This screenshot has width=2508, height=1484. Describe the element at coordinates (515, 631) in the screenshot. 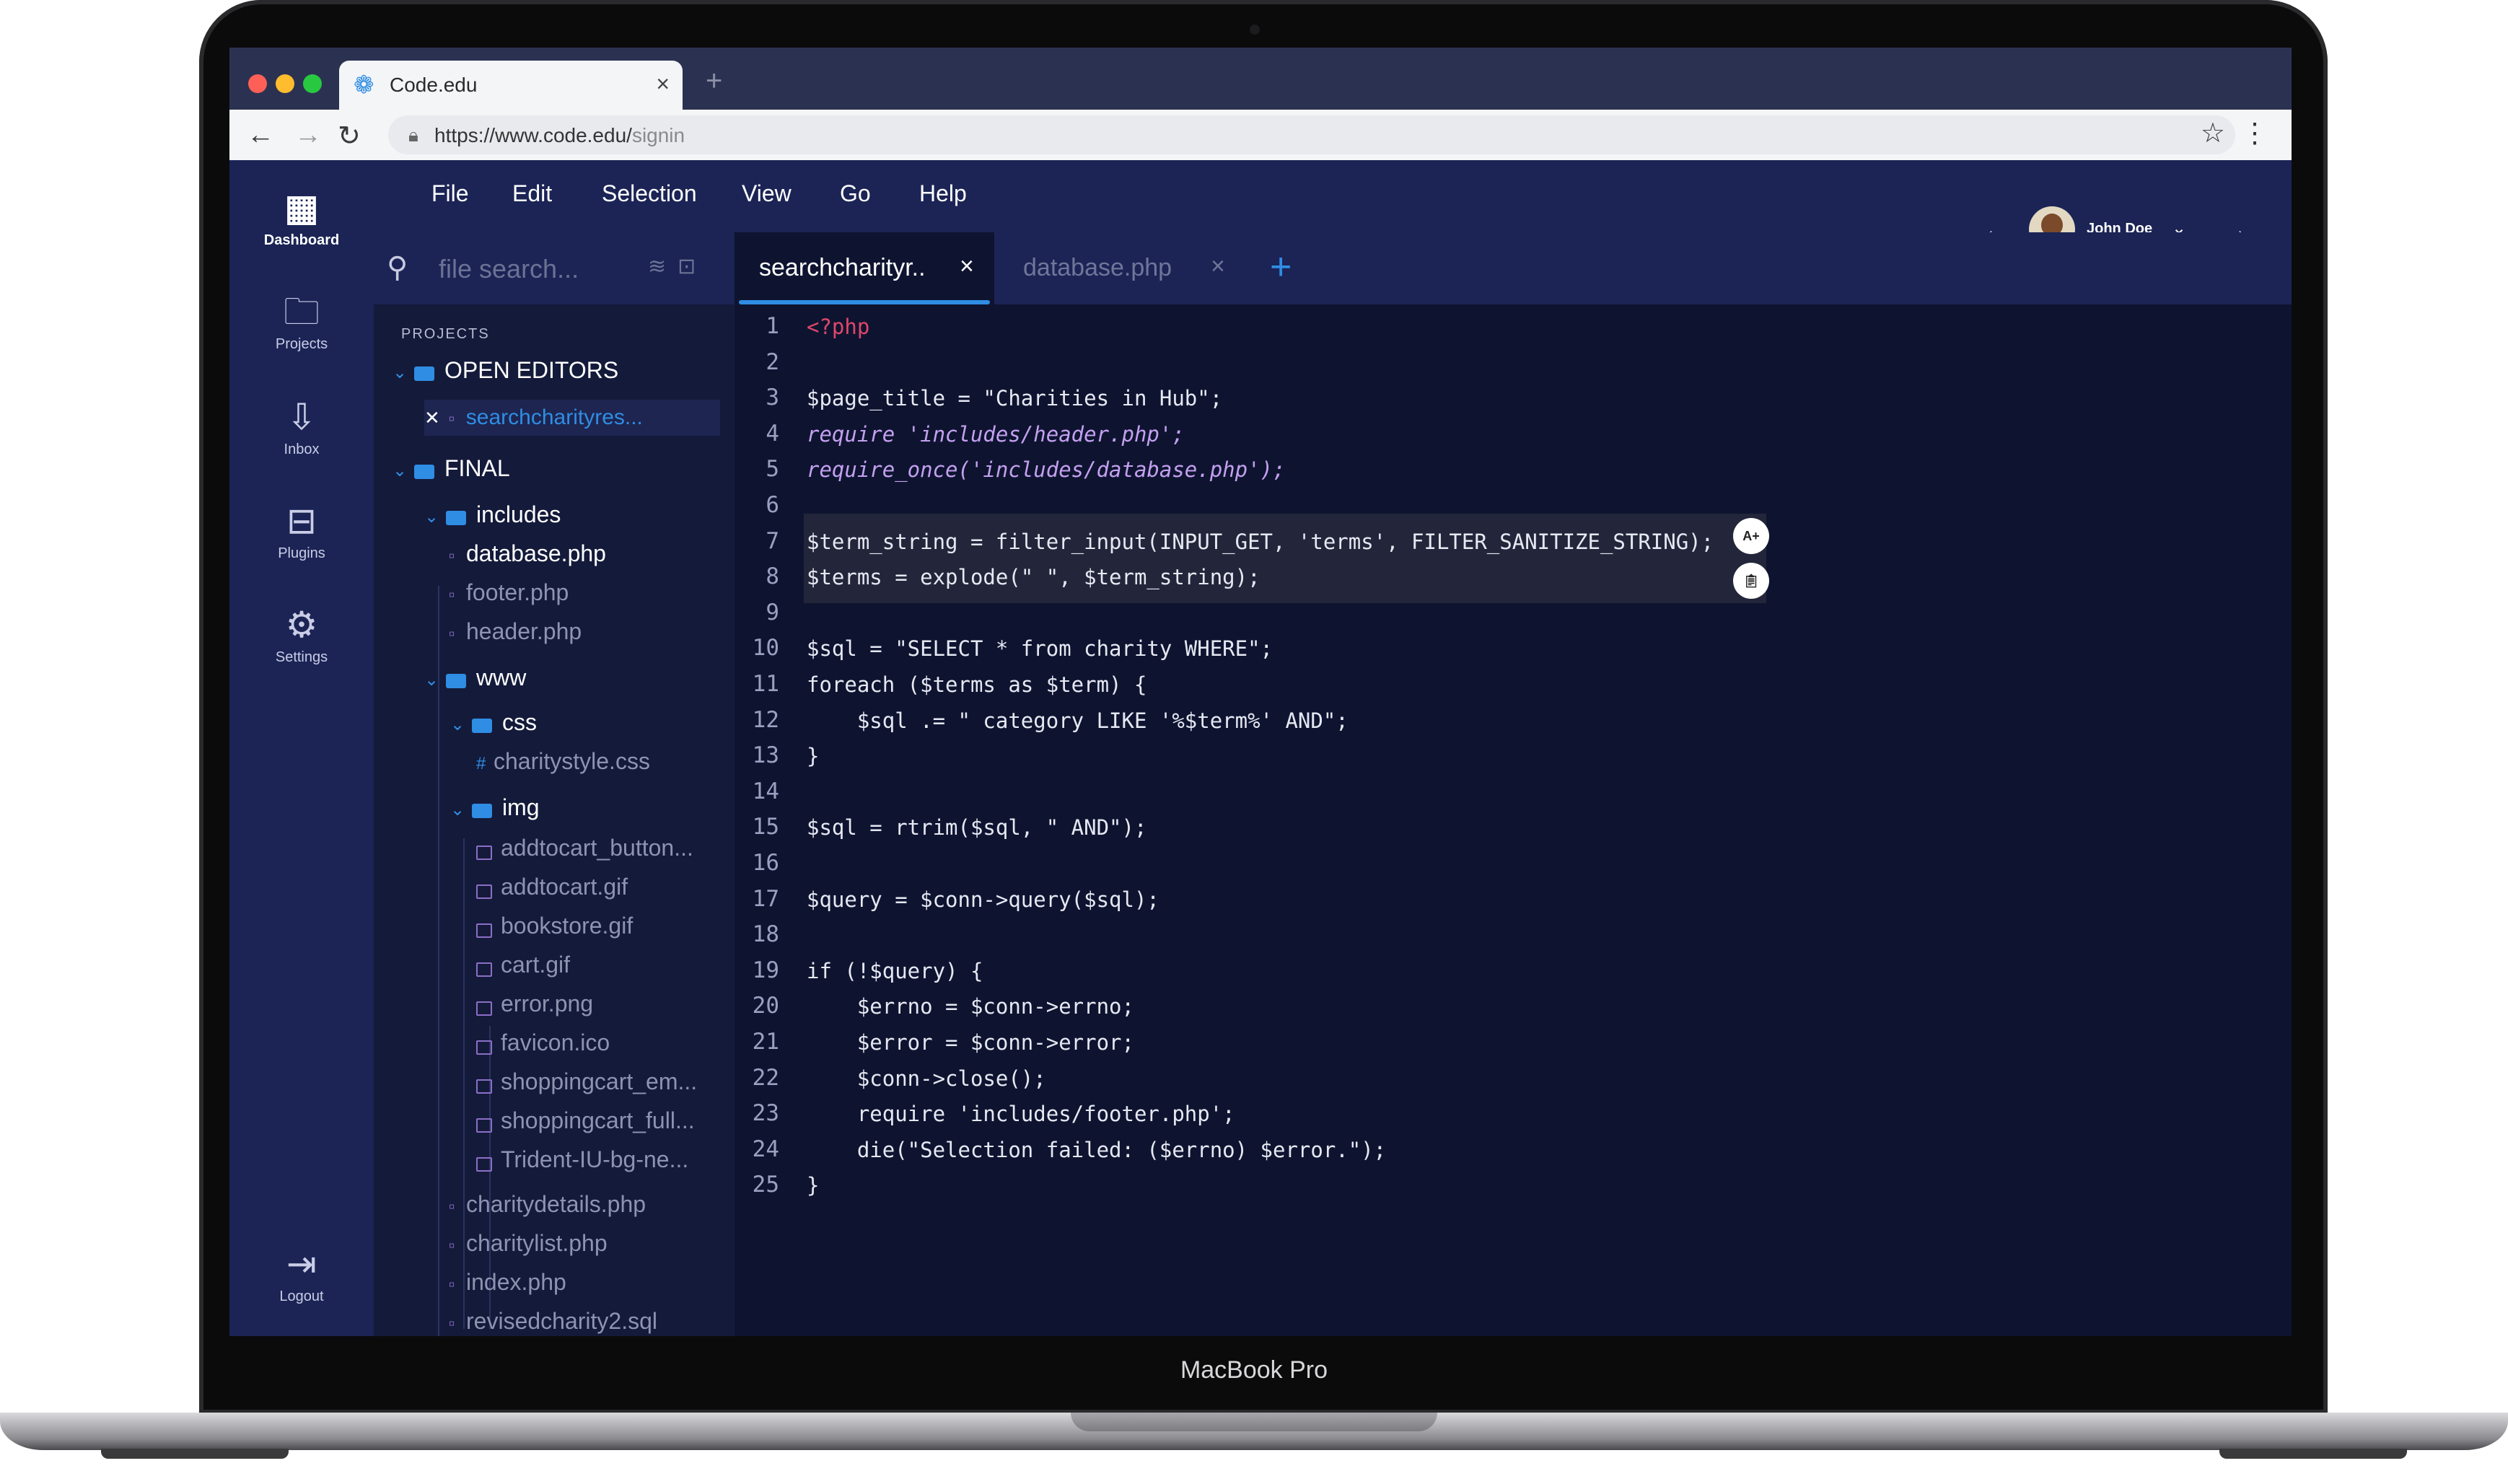

I see `tree-file: ▫ header.php` at that location.